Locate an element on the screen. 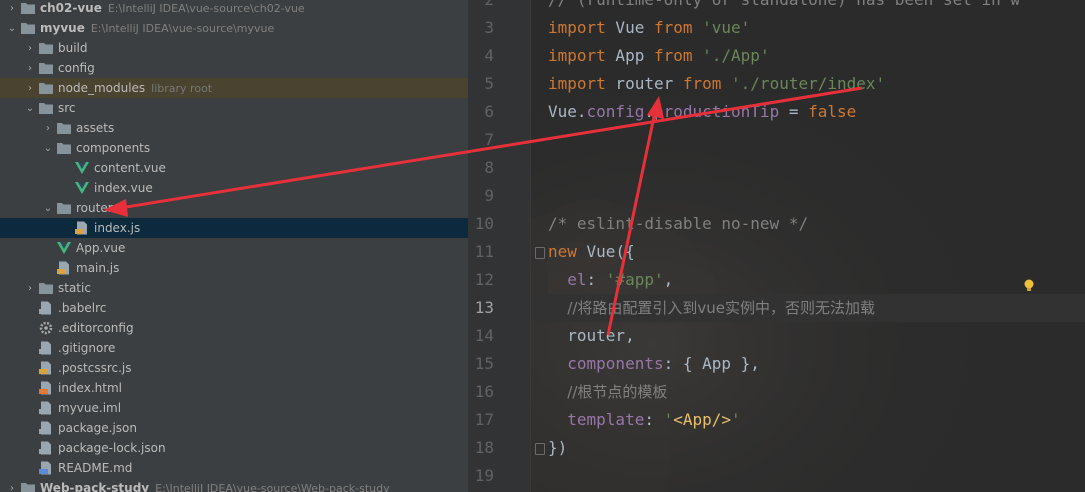 The height and width of the screenshot is (492, 1085). tree-item-label: ch02-vue is located at coordinates (71, 8).